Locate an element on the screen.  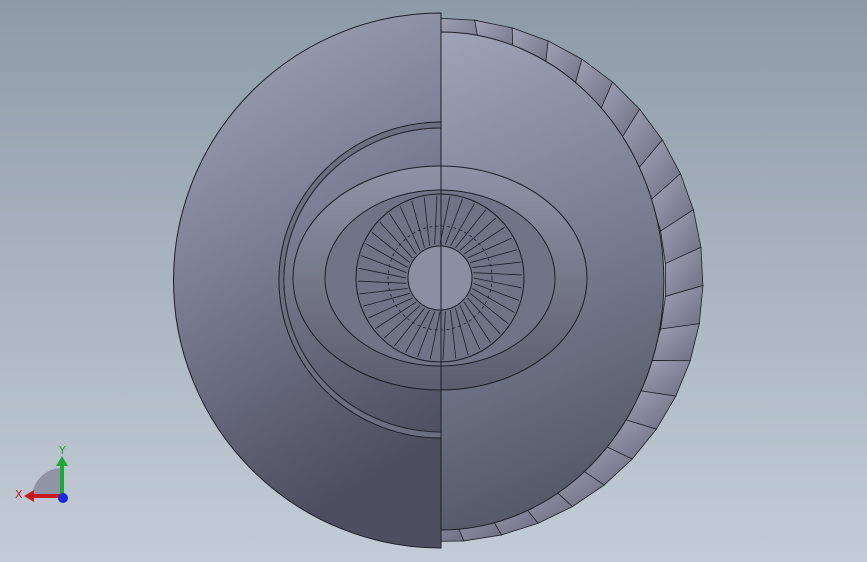
triad-plane-shade is located at coordinates (47, 481).